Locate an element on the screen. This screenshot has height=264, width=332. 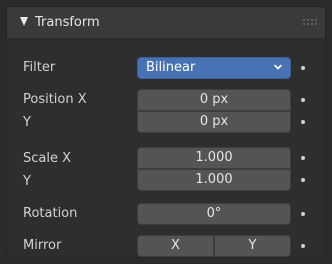
mirror-x-button: X is located at coordinates (175, 246).